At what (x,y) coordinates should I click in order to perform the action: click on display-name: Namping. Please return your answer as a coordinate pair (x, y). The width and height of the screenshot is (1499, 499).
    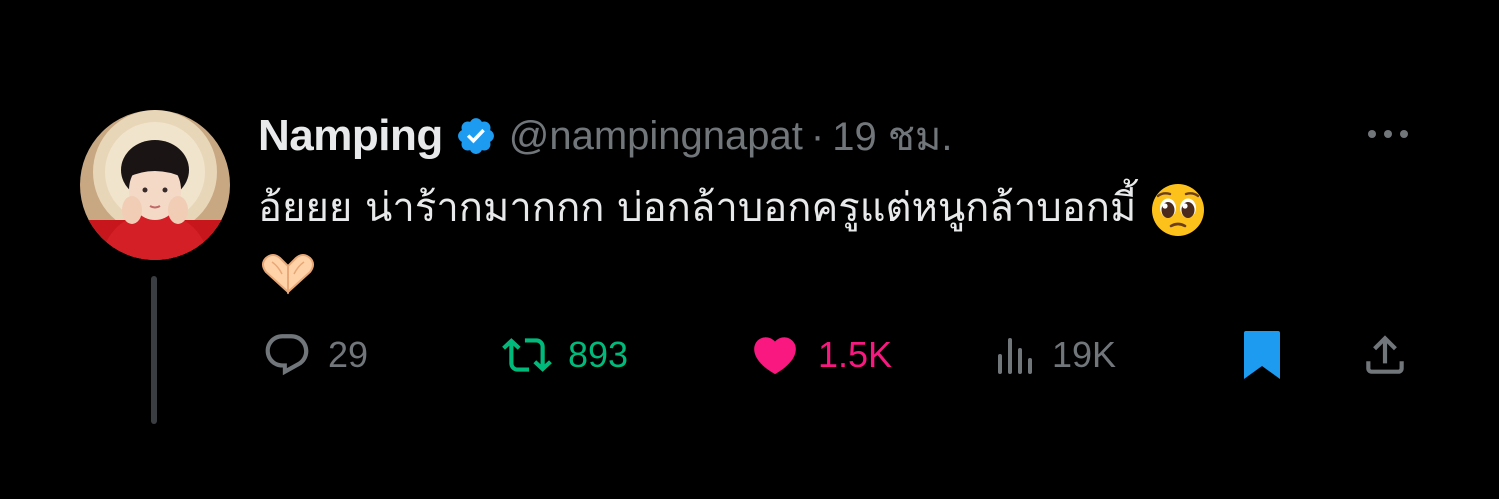
    Looking at the image, I should click on (350, 136).